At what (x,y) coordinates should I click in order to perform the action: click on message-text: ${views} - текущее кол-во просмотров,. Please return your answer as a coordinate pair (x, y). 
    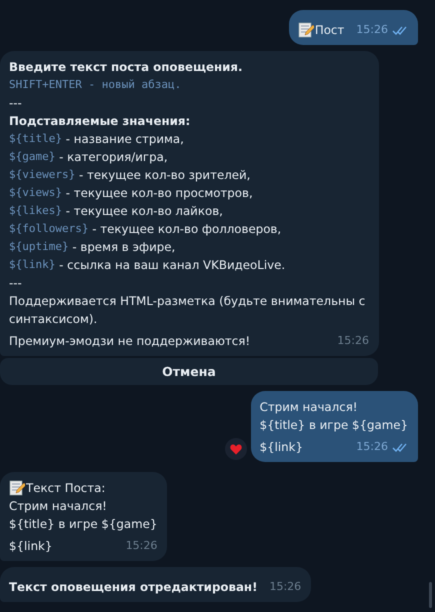
    Looking at the image, I should click on (131, 193).